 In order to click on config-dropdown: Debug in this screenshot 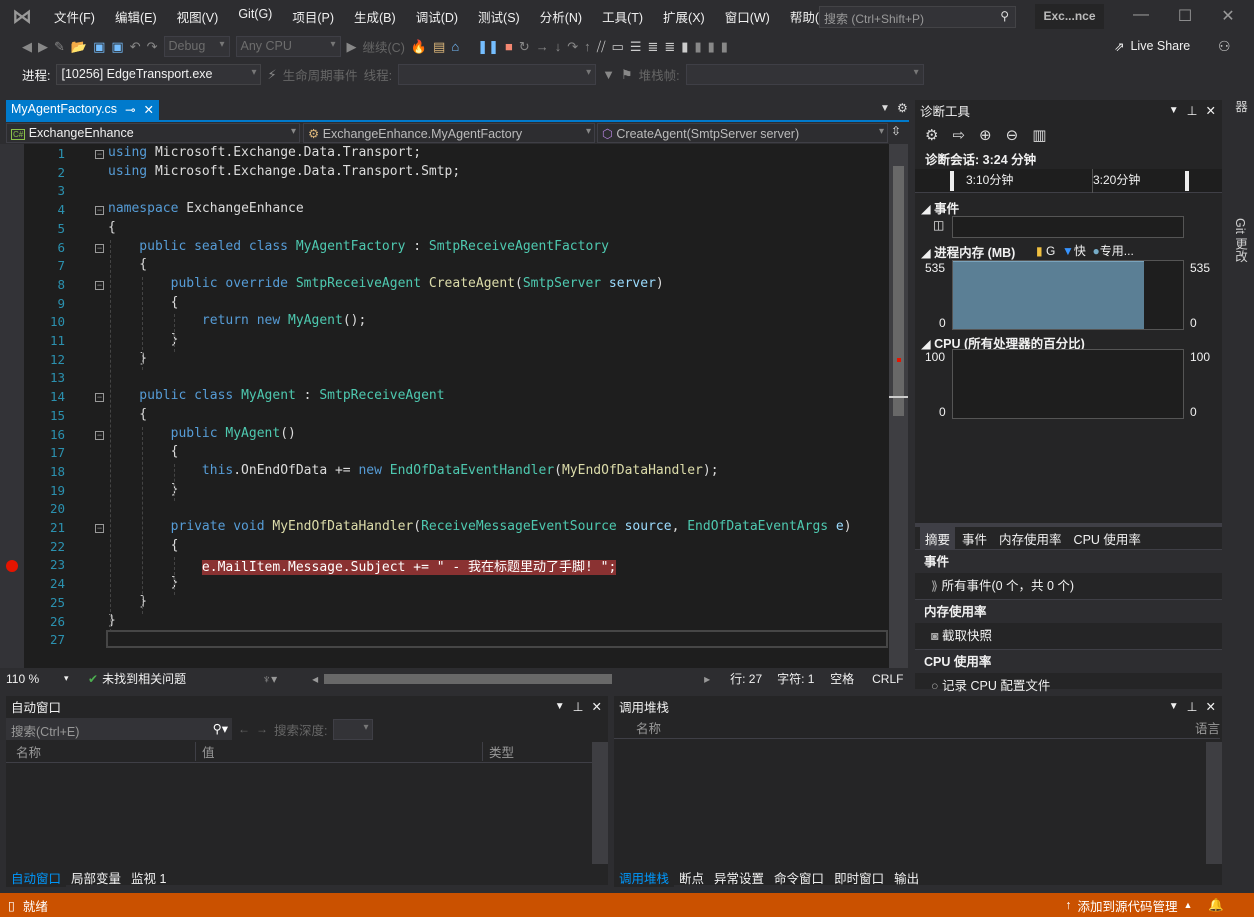, I will do `click(196, 46)`.